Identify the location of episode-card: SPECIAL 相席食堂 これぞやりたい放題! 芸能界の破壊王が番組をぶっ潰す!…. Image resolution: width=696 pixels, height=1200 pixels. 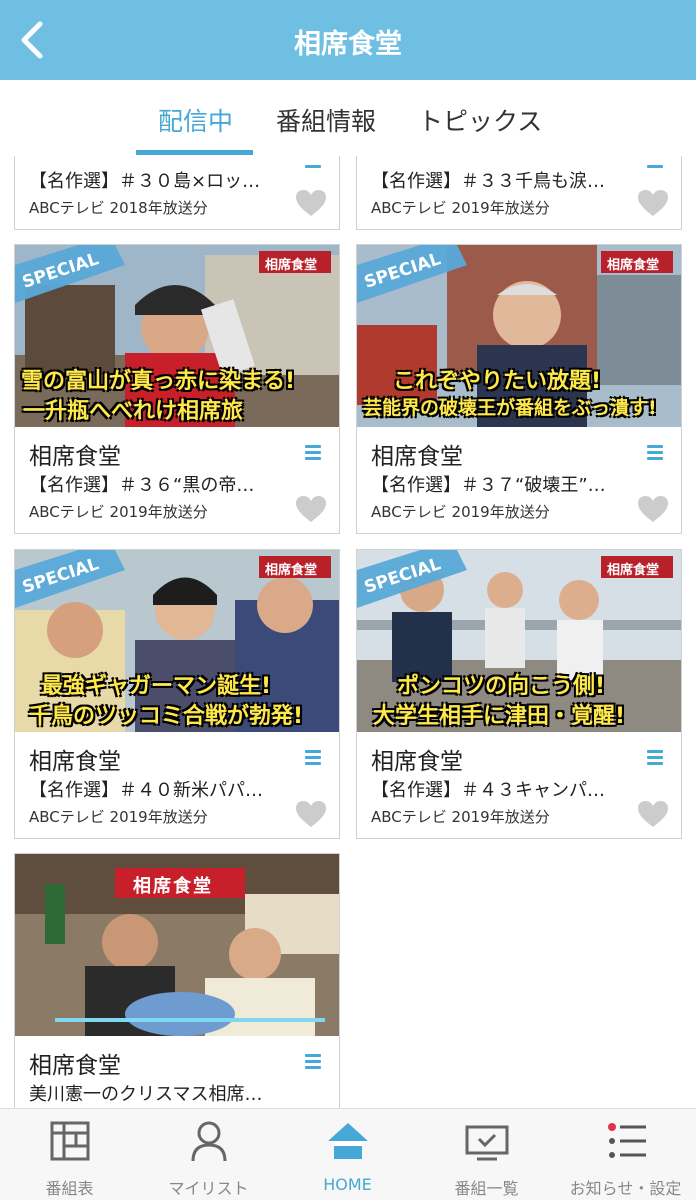
(519, 389).